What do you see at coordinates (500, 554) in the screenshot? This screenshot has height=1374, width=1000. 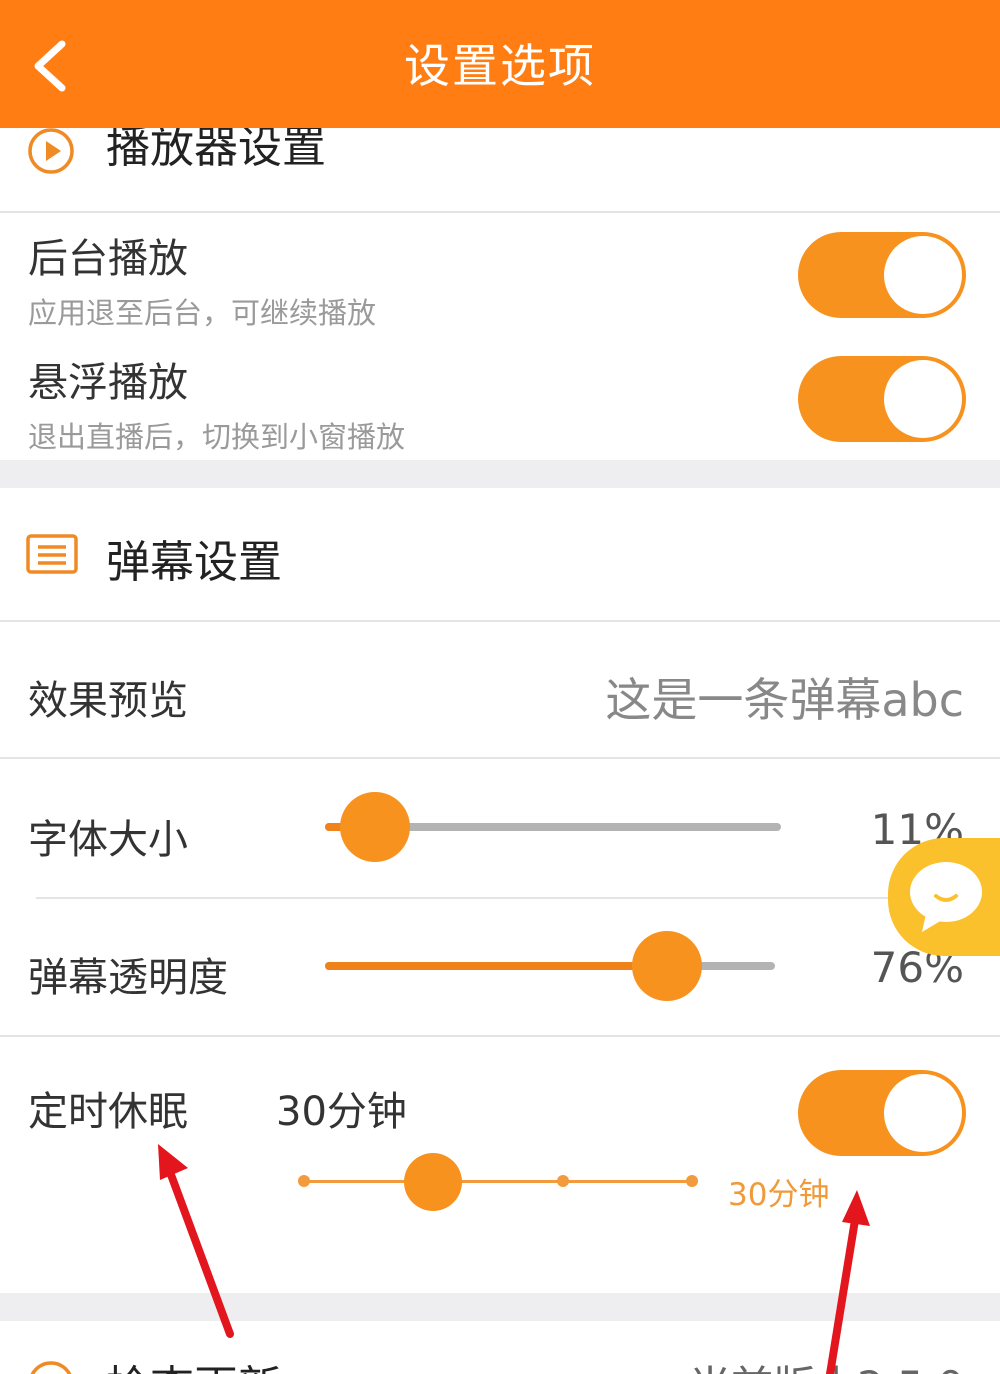 I see `danmaku-section-header: 弹幕设置` at bounding box center [500, 554].